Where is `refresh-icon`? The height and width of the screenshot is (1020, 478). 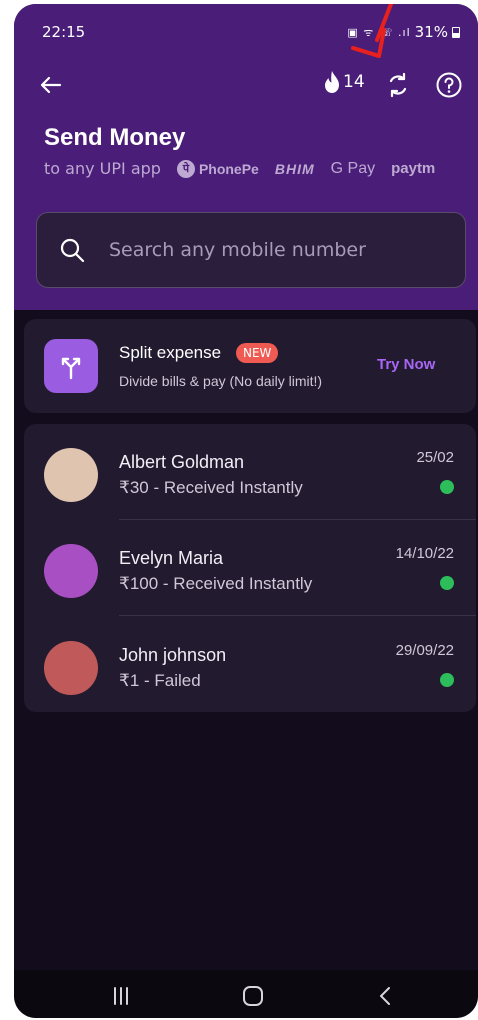
refresh-icon is located at coordinates (398, 85).